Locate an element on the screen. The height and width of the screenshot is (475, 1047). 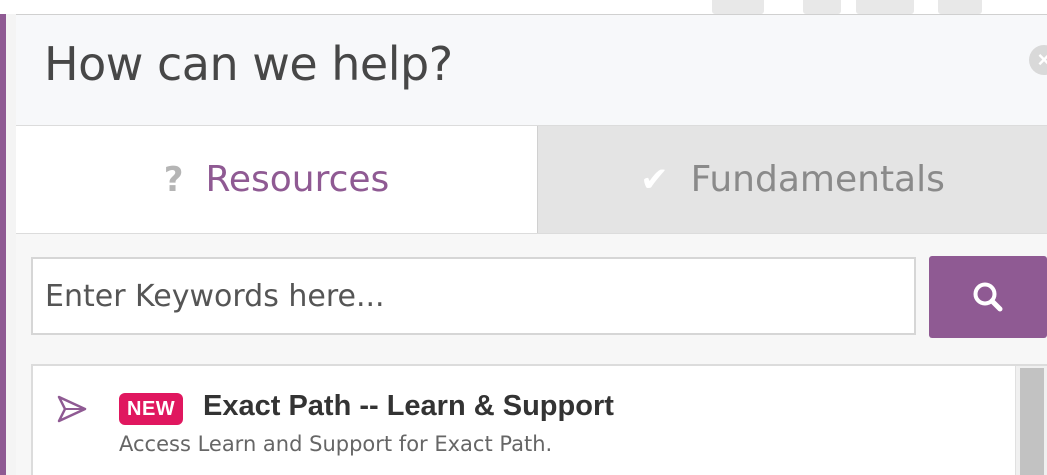
new-badge: NEW is located at coordinates (151, 409).